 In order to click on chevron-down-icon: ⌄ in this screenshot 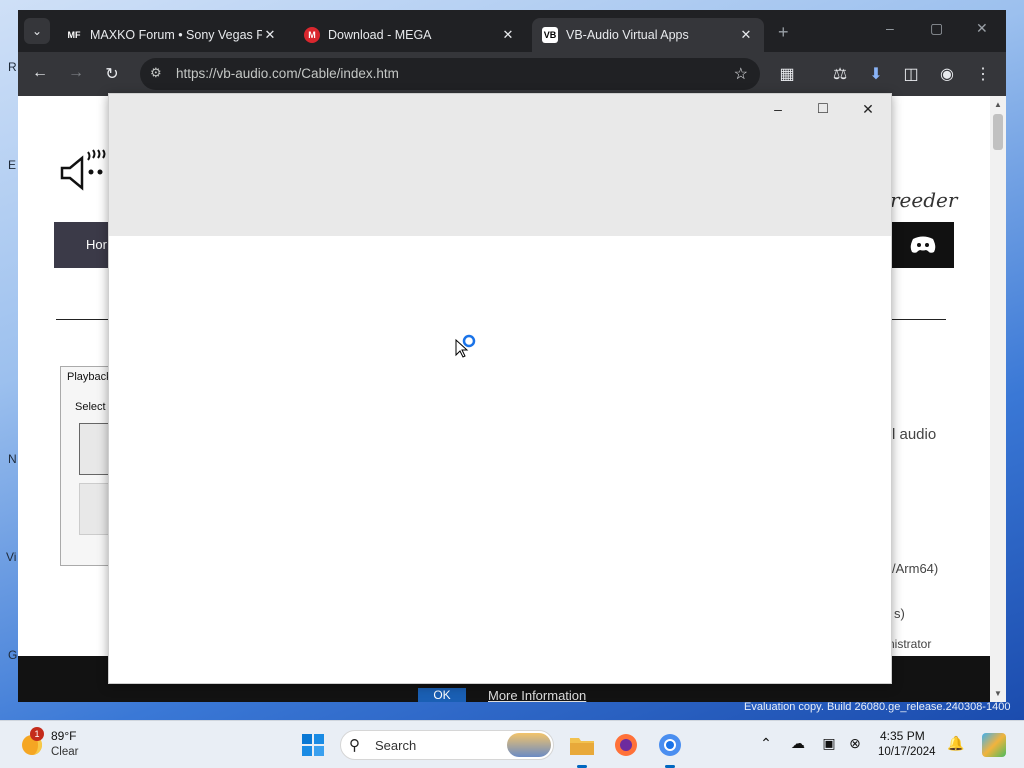, I will do `click(37, 31)`.